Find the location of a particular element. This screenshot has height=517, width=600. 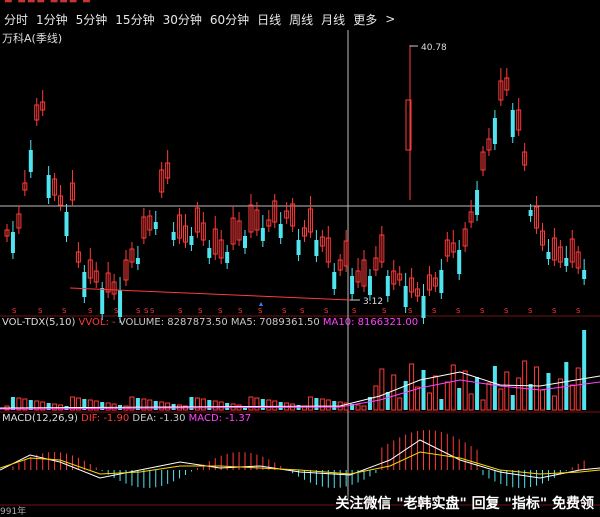

date-axis-strip: 991年 is located at coordinates (13, 512).